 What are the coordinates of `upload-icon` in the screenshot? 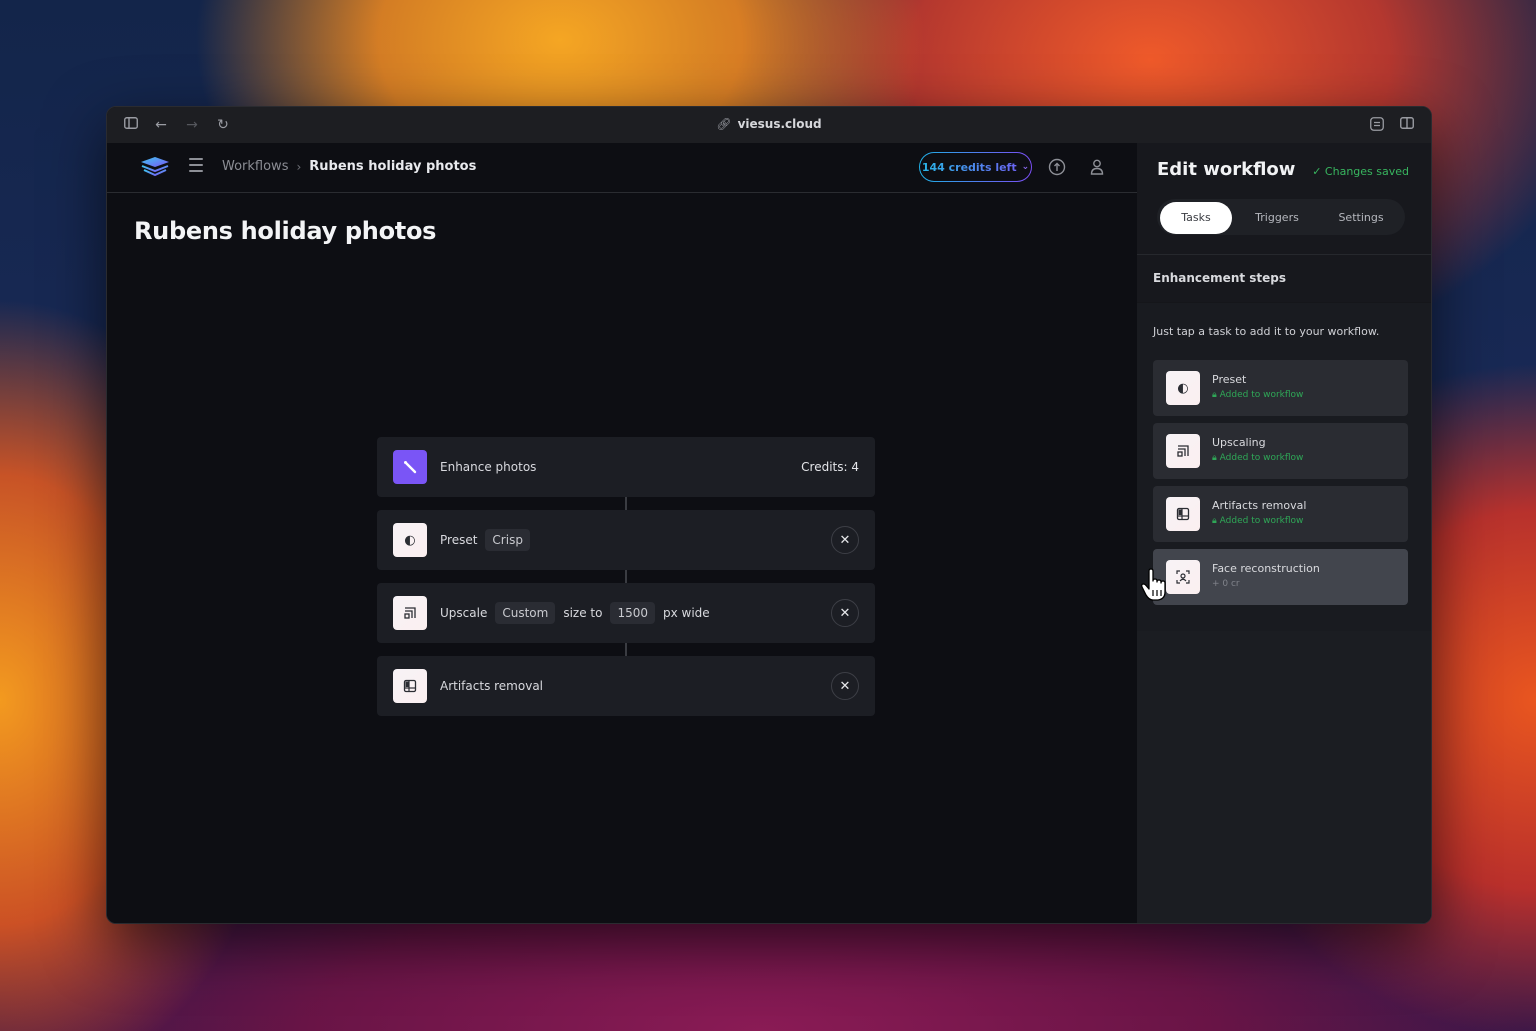 It's located at (1057, 167).